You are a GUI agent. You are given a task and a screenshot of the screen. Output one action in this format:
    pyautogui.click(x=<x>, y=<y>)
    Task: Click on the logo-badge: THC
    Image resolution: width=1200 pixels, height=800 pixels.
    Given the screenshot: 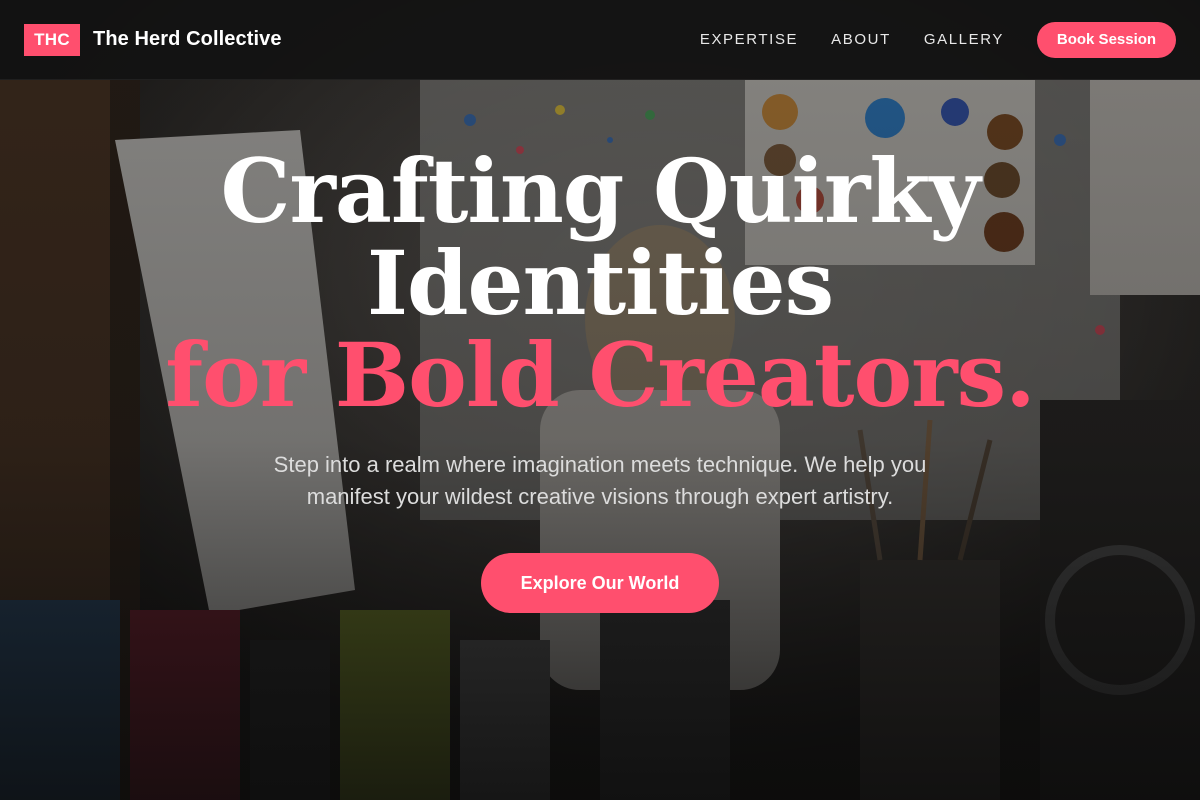 What is the action you would take?
    pyautogui.click(x=52, y=39)
    